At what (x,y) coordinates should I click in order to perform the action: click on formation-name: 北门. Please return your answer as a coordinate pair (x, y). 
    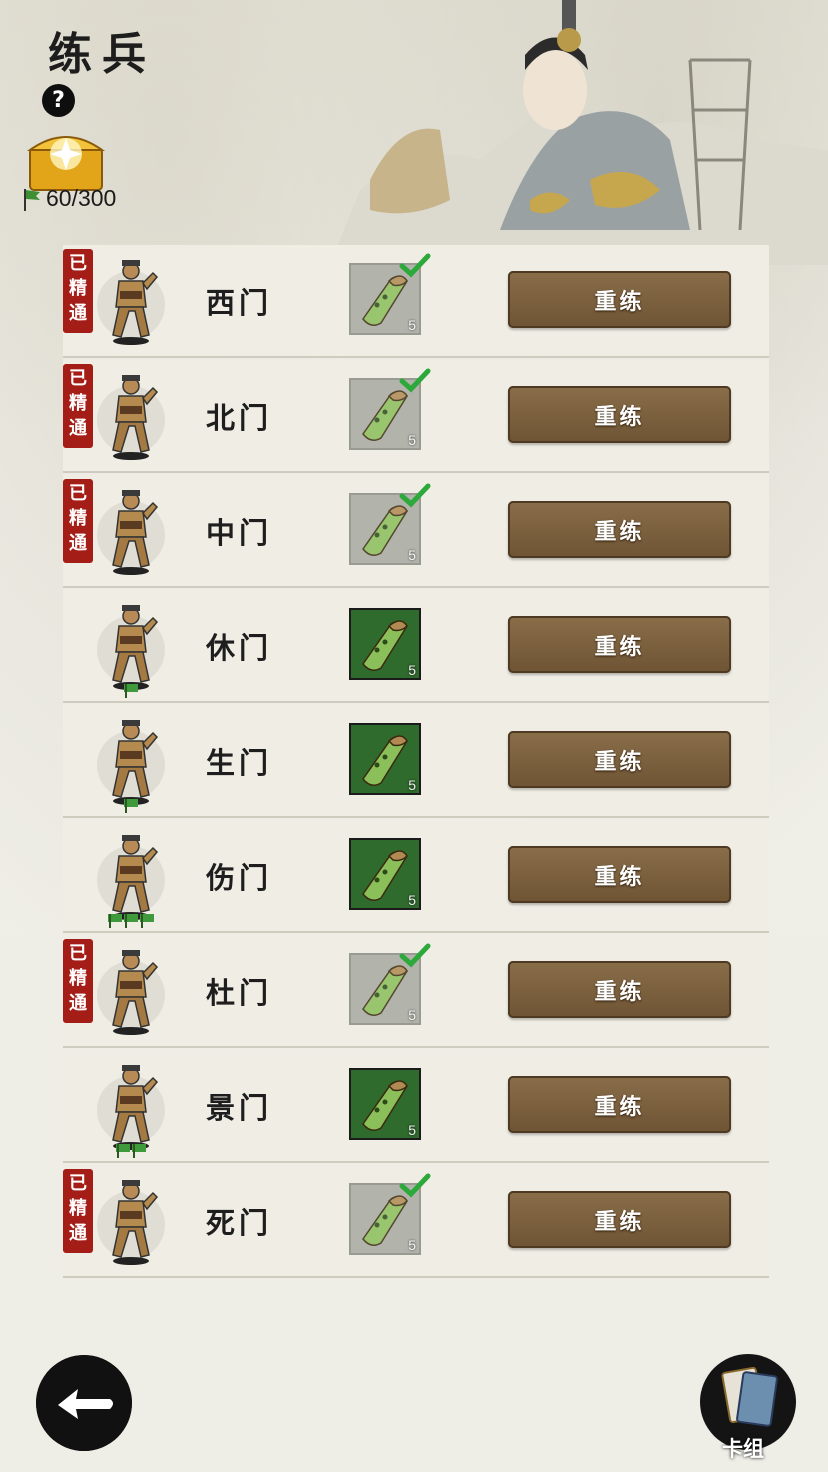
    Looking at the image, I should click on (239, 418).